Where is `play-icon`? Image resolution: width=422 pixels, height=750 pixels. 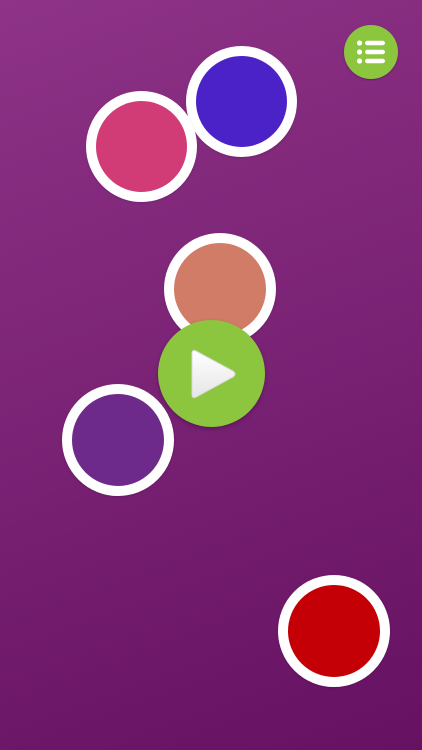
play-icon is located at coordinates (213, 373).